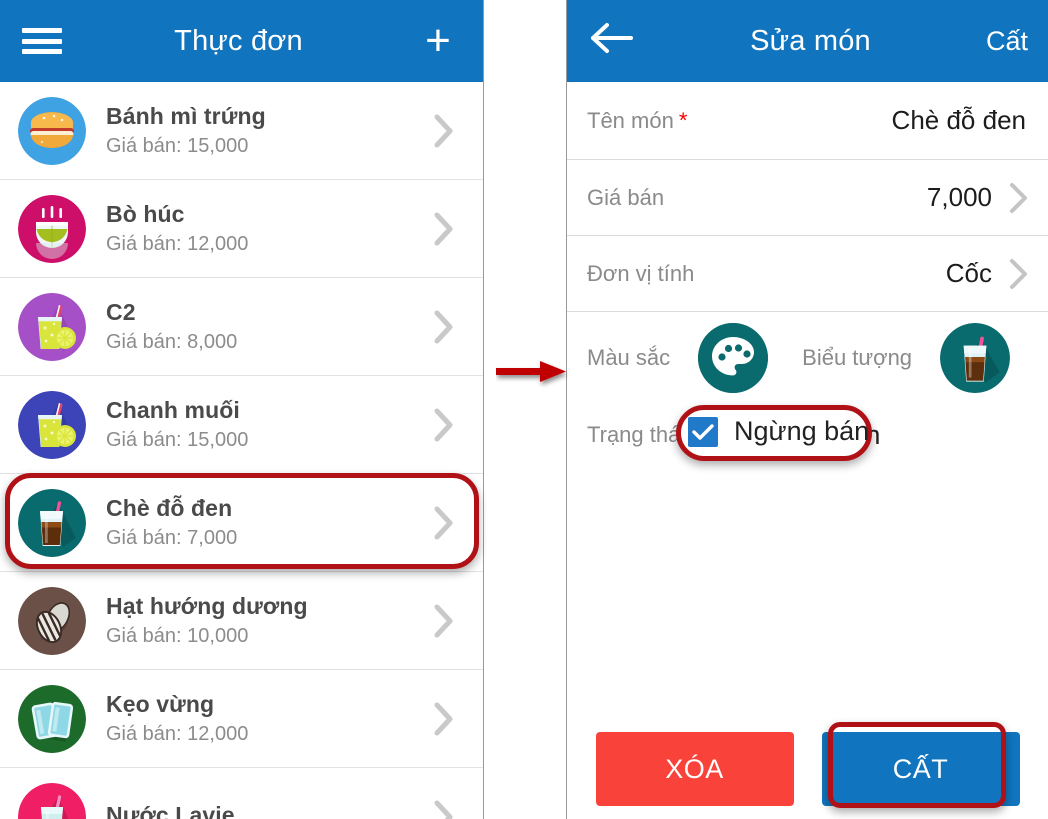 This screenshot has width=1048, height=819. What do you see at coordinates (52, 620) in the screenshot?
I see `sunflower-seed-icon` at bounding box center [52, 620].